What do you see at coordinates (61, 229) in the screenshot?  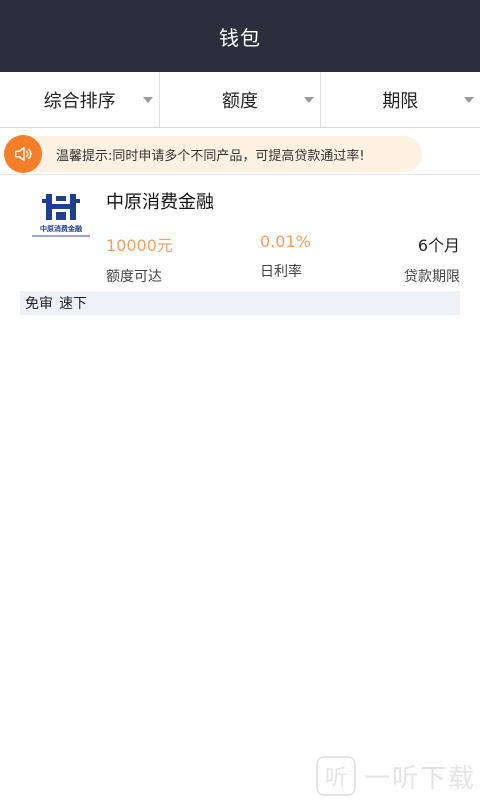 I see `logo-caption: 中原消费金融` at bounding box center [61, 229].